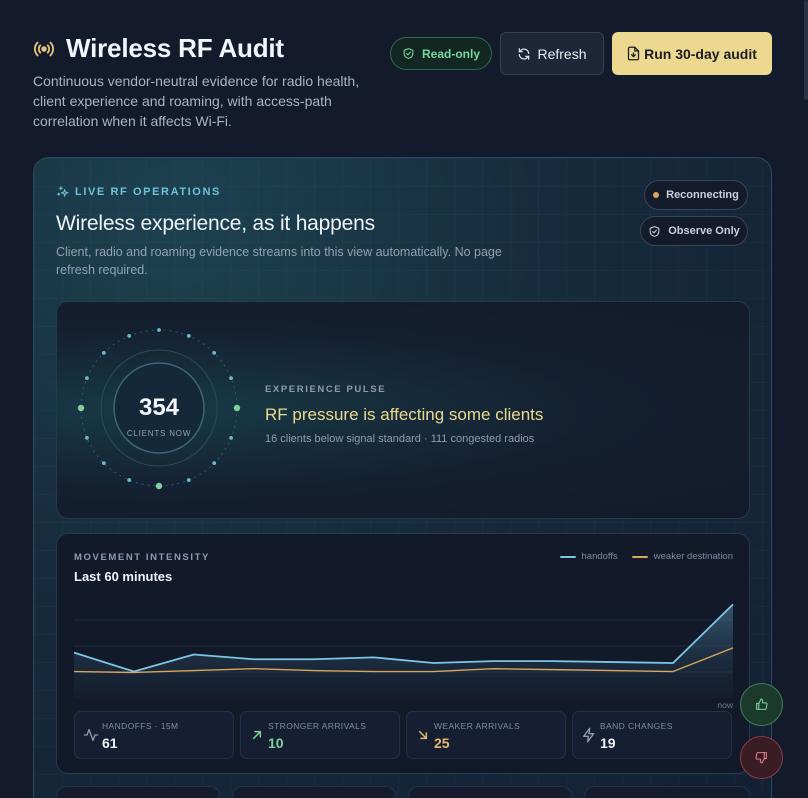 Image resolution: width=808 pixels, height=798 pixels. What do you see at coordinates (636, 726) in the screenshot?
I see `stat-band-label: BAND CHANGES` at bounding box center [636, 726].